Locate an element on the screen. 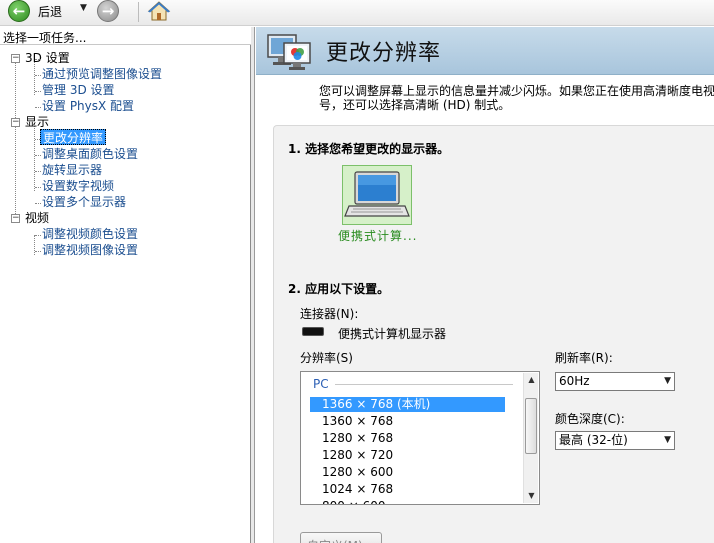 The height and width of the screenshot is (543, 714). resolution-label: 分辨率(S) is located at coordinates (326, 358).